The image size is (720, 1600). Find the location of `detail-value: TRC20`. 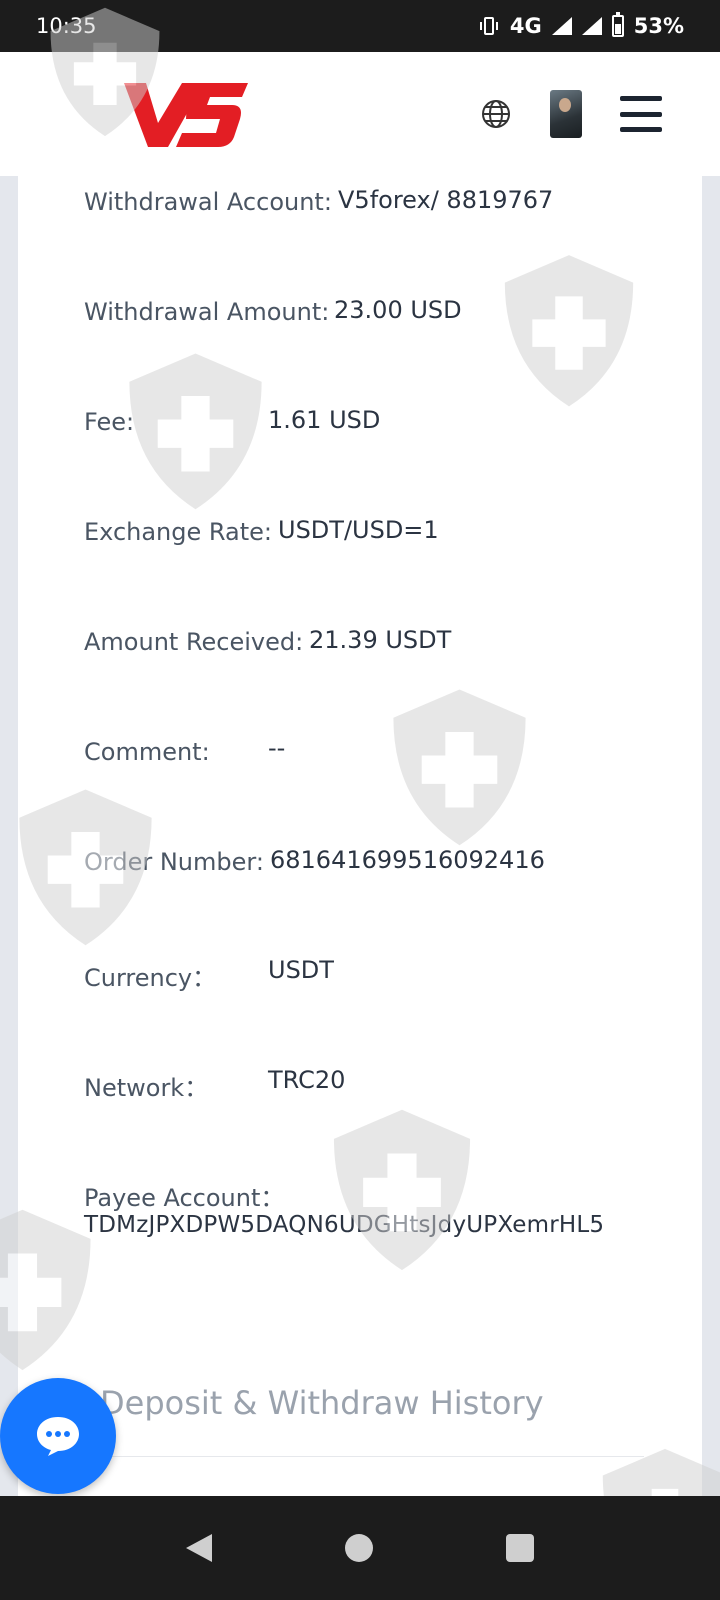

detail-value: TRC20 is located at coordinates (307, 1080).